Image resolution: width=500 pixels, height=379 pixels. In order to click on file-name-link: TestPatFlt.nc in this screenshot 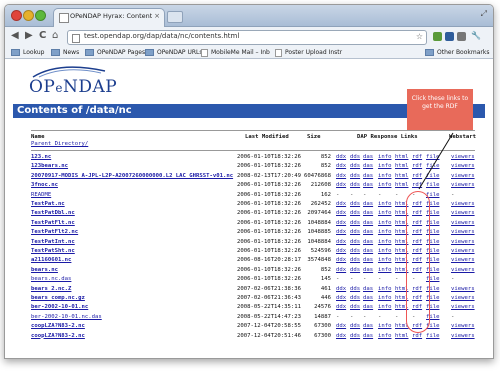, I will do `click(53, 223)`.